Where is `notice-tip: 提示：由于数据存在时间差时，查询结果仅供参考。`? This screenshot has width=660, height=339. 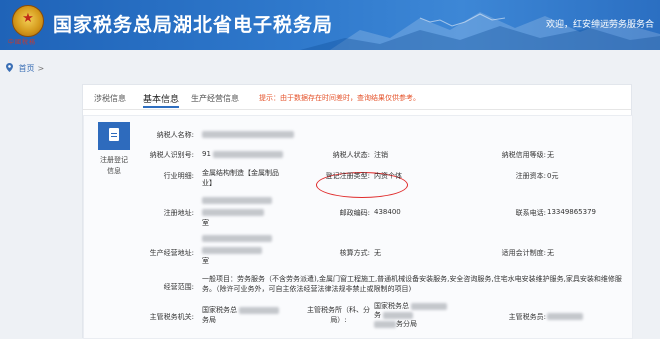 notice-tip: 提示：由于数据存在时间差时，查询结果仅供参考。 is located at coordinates (339, 98).